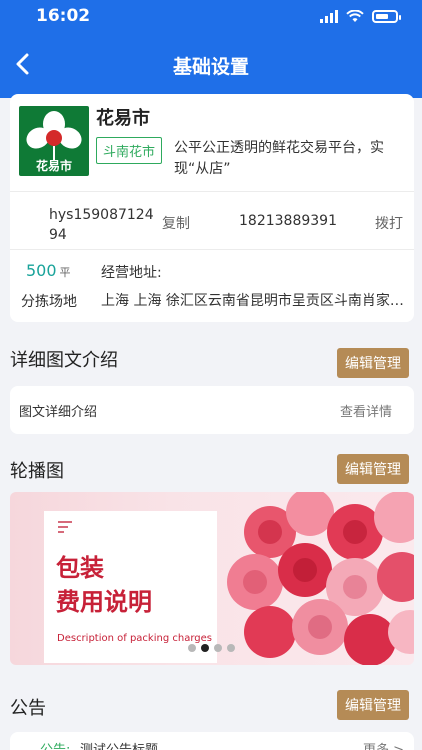  I want to click on wifi-icon, so click(355, 15).